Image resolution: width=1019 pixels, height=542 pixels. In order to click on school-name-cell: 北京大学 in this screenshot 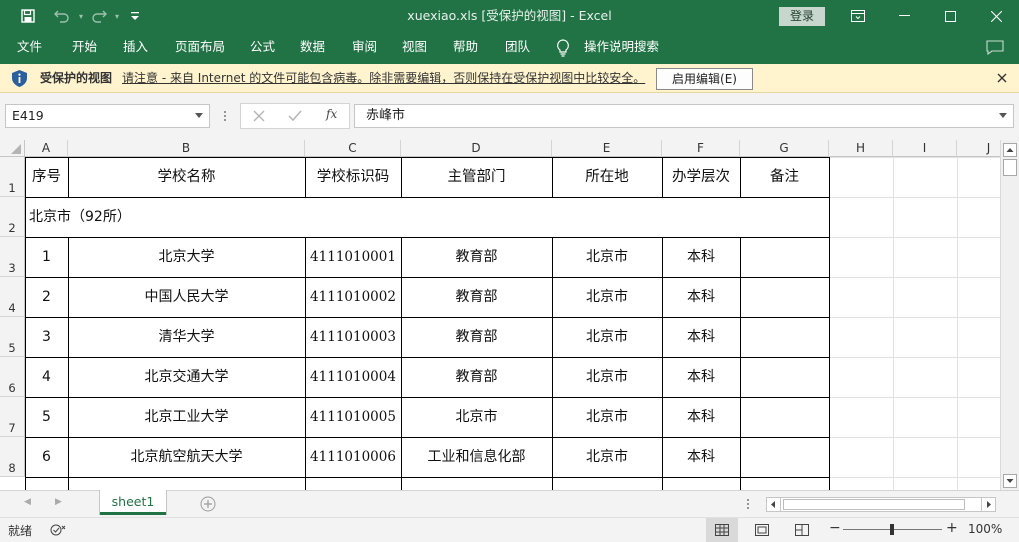, I will do `click(186, 257)`.